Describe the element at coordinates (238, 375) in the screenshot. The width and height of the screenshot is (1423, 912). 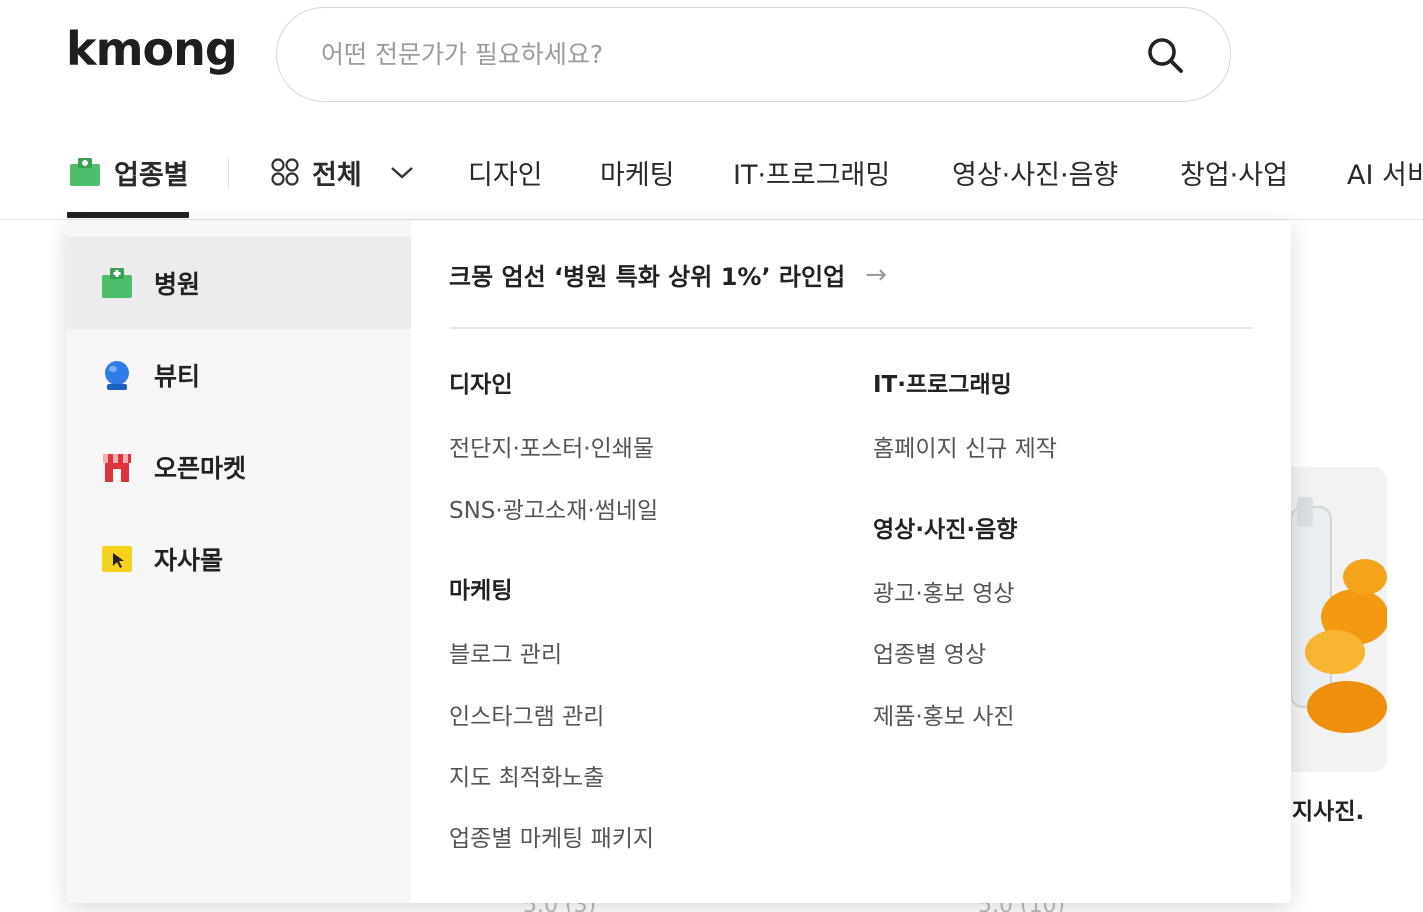
I see `industry-item-beauty: 뷰티` at that location.